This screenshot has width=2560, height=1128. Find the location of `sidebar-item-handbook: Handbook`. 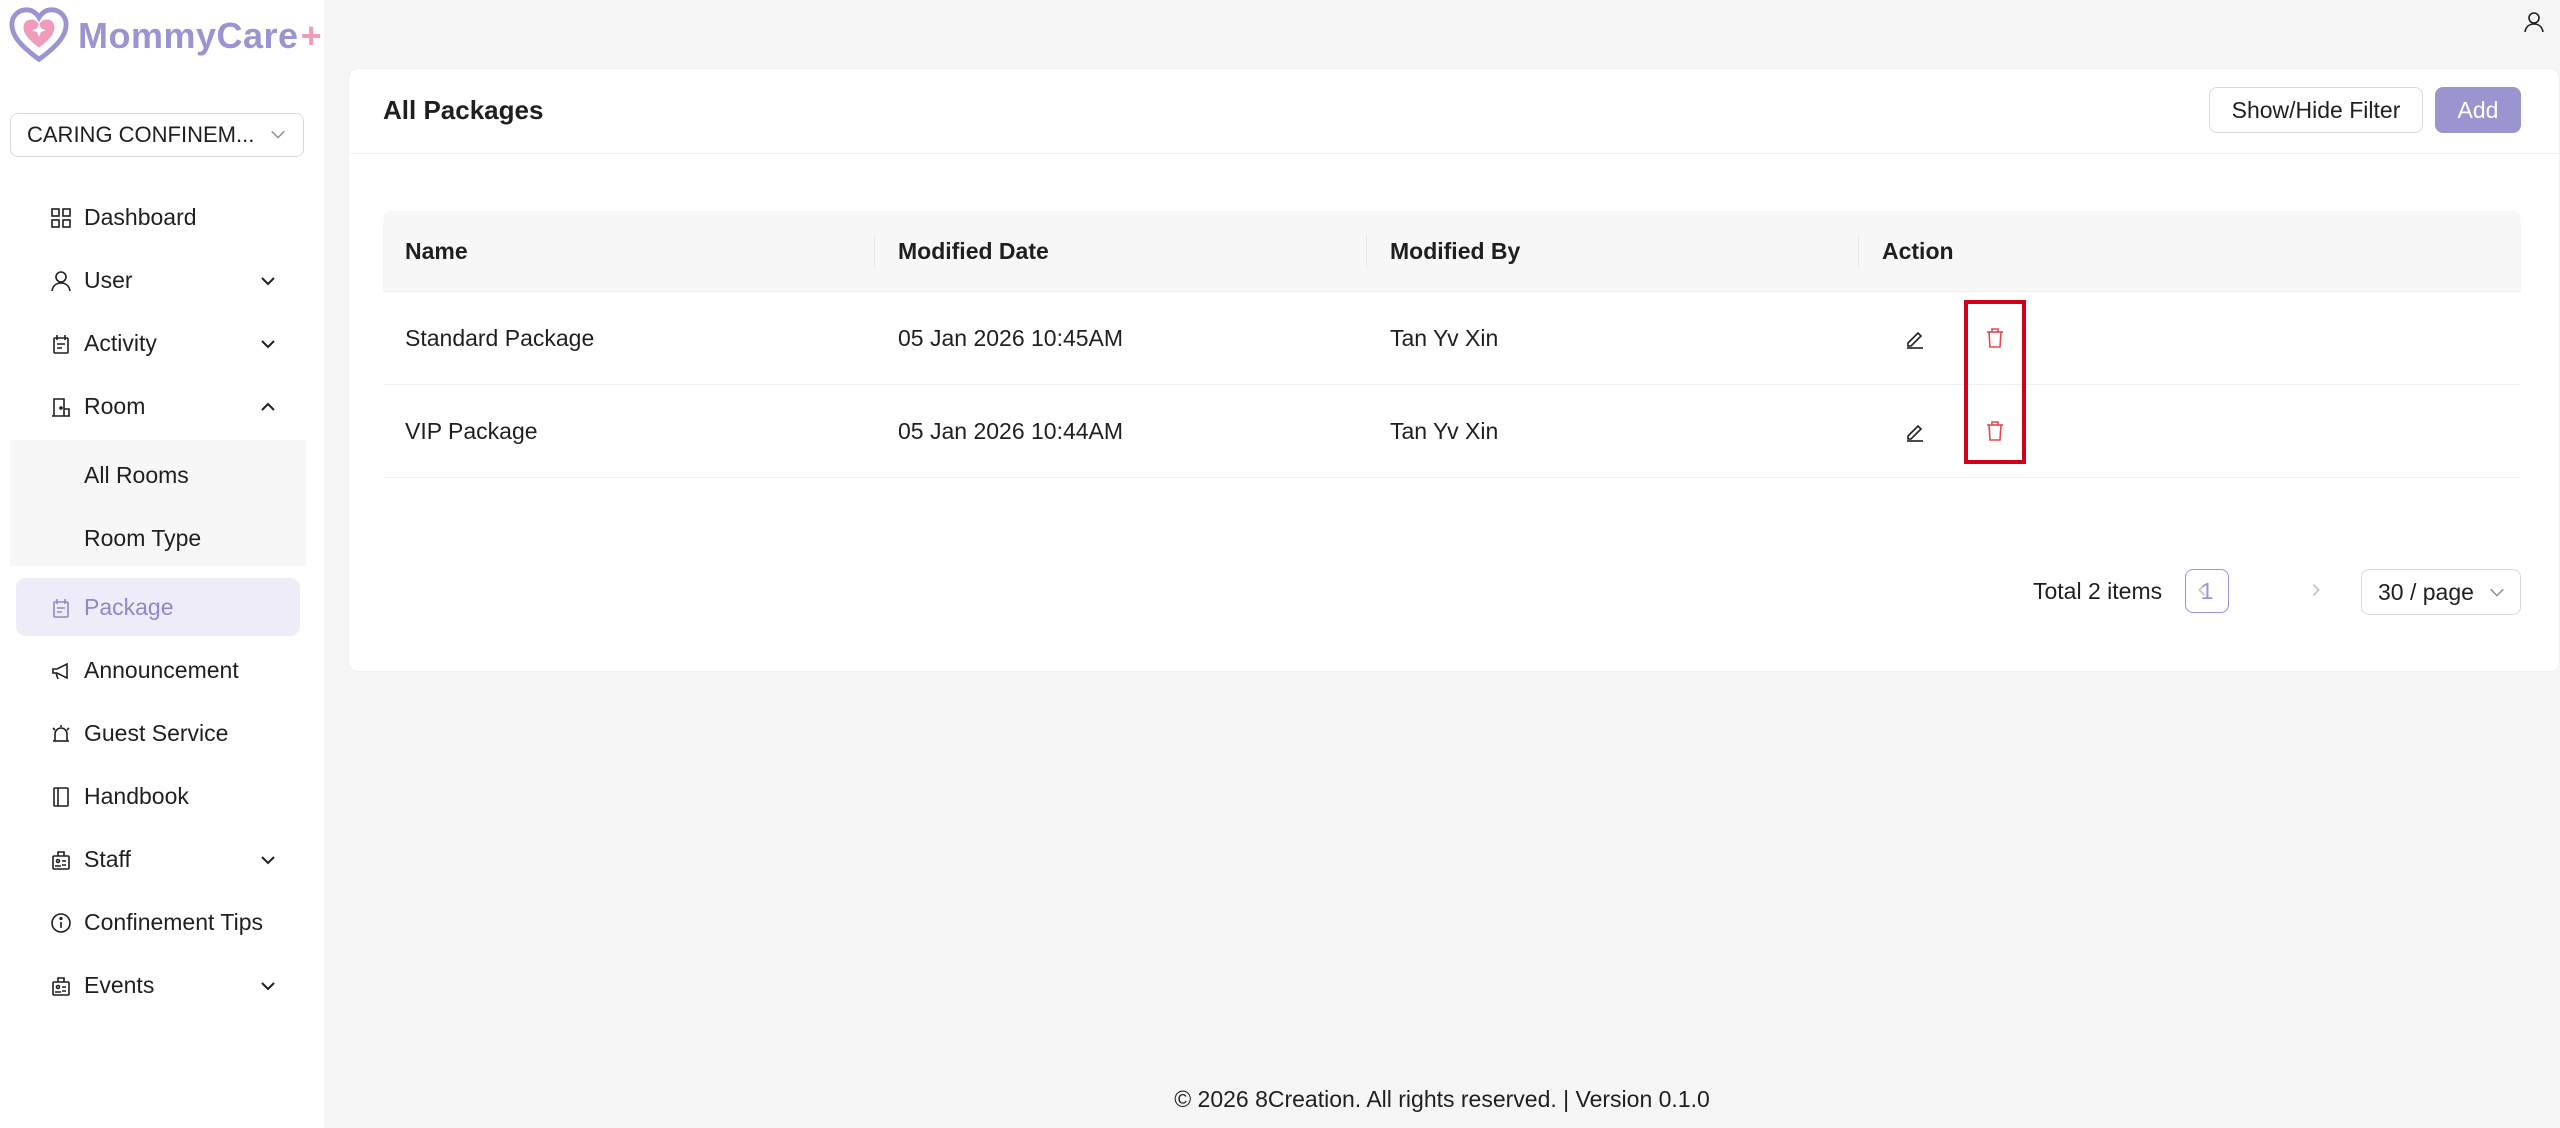

sidebar-item-handbook: Handbook is located at coordinates (158, 796).